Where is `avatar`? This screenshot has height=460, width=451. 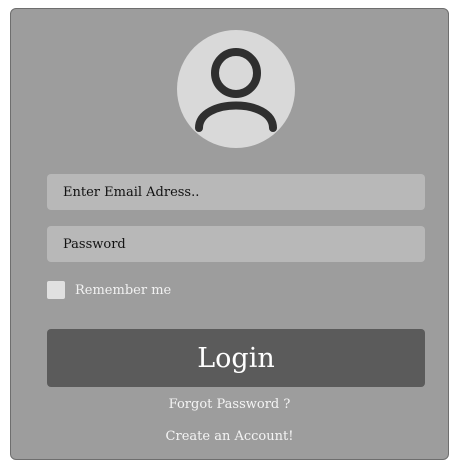 avatar is located at coordinates (236, 89).